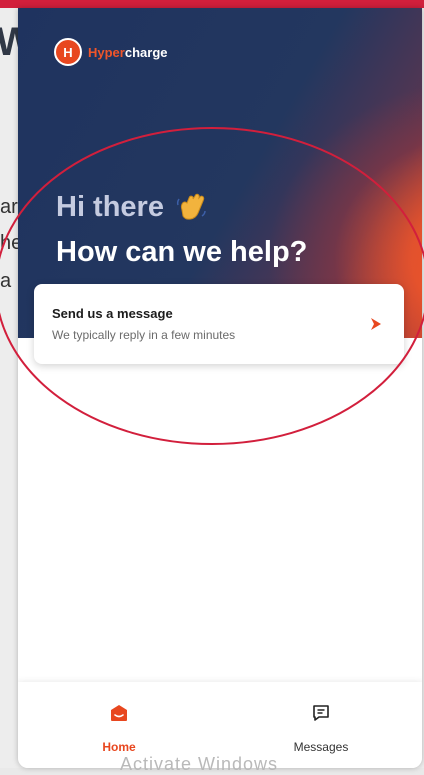  Describe the element at coordinates (6, 281) in the screenshot. I see `background-text-fragment: a` at that location.